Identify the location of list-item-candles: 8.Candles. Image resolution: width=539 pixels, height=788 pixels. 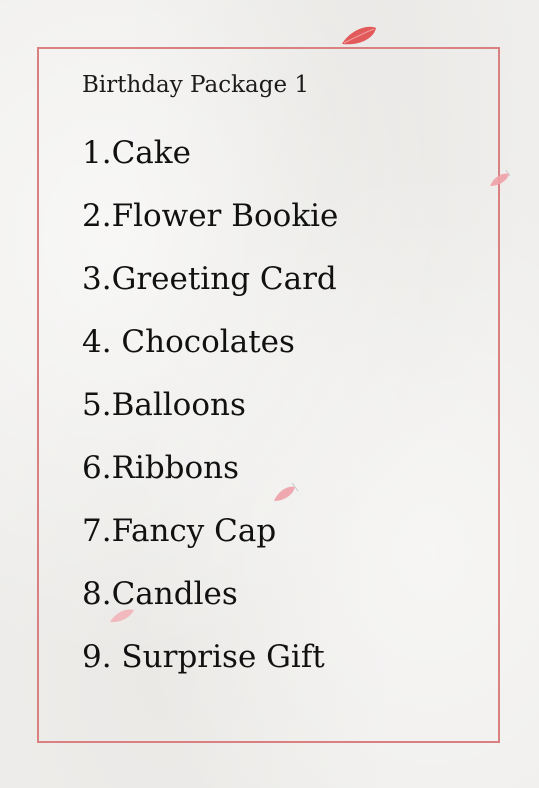
(160, 594).